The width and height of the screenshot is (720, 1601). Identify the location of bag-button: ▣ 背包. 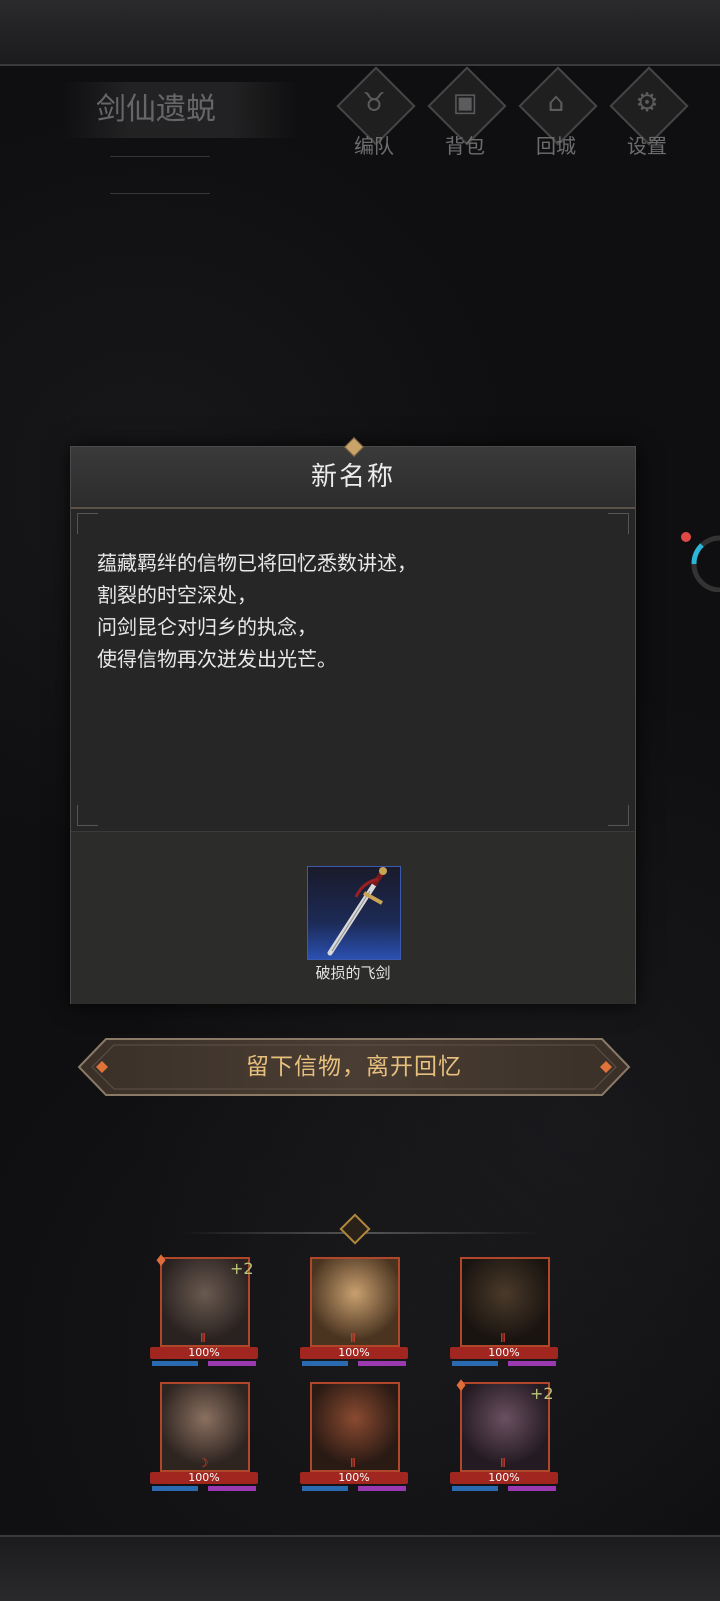
(466, 112).